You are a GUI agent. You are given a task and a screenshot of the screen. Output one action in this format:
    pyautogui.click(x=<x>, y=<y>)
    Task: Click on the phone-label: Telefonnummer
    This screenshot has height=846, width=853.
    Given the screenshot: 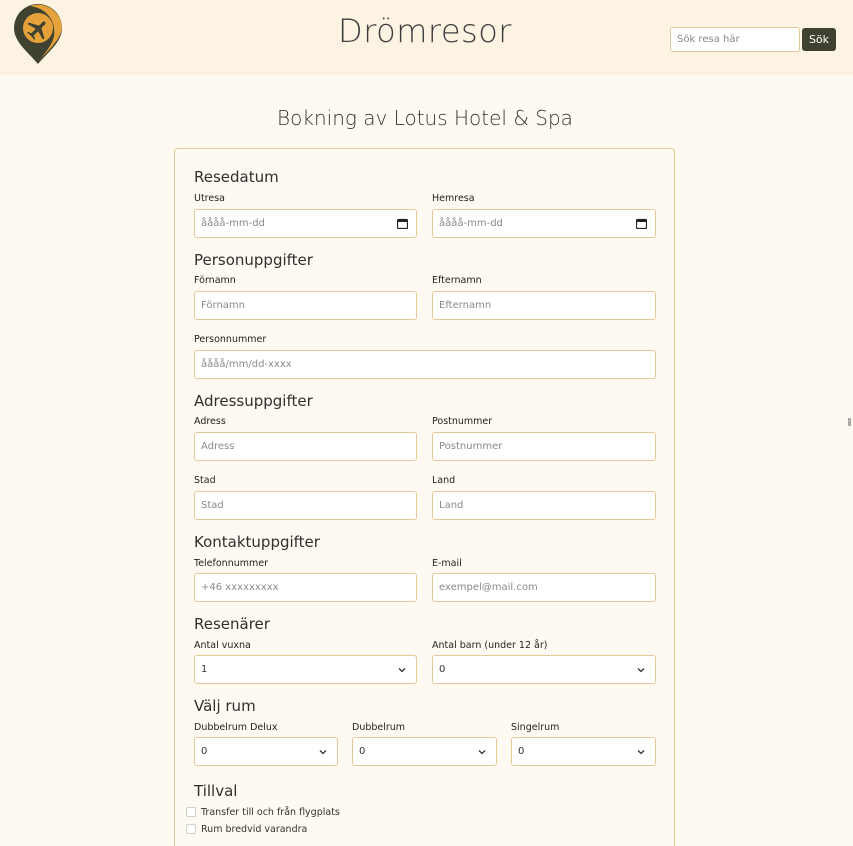 What is the action you would take?
    pyautogui.click(x=231, y=563)
    